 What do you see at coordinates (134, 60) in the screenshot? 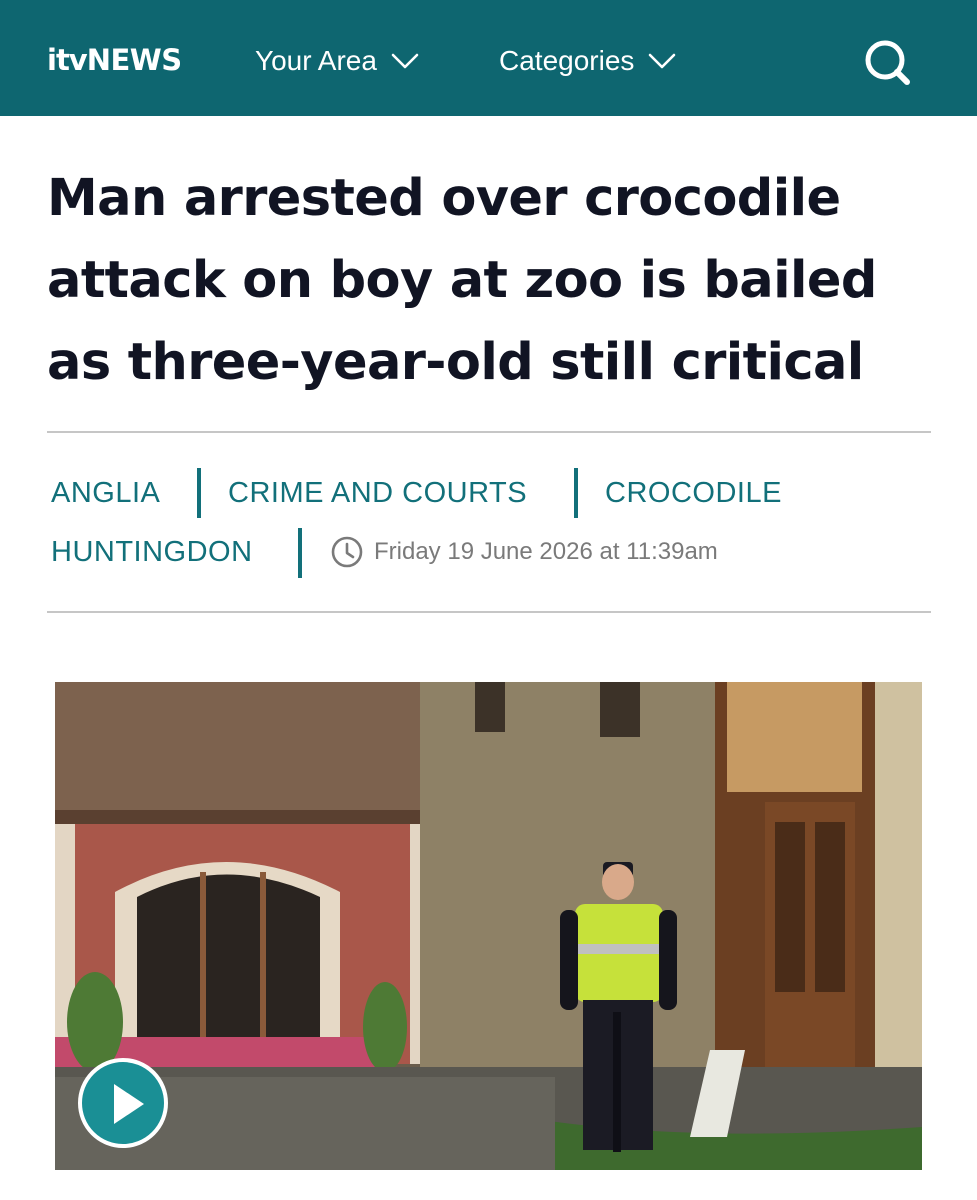
I see `logo-news: NEWS` at bounding box center [134, 60].